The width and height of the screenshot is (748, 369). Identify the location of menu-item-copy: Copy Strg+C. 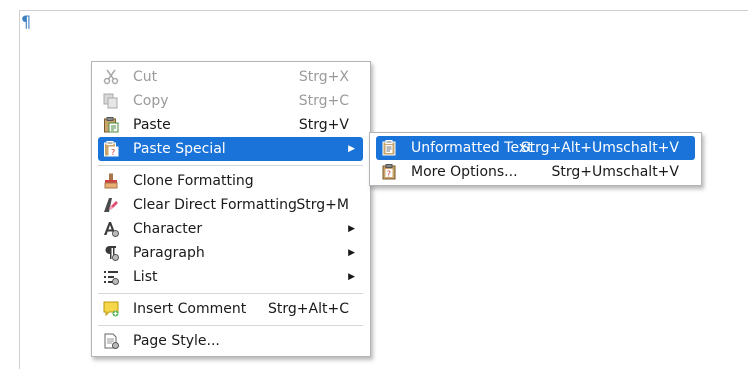
(230, 101).